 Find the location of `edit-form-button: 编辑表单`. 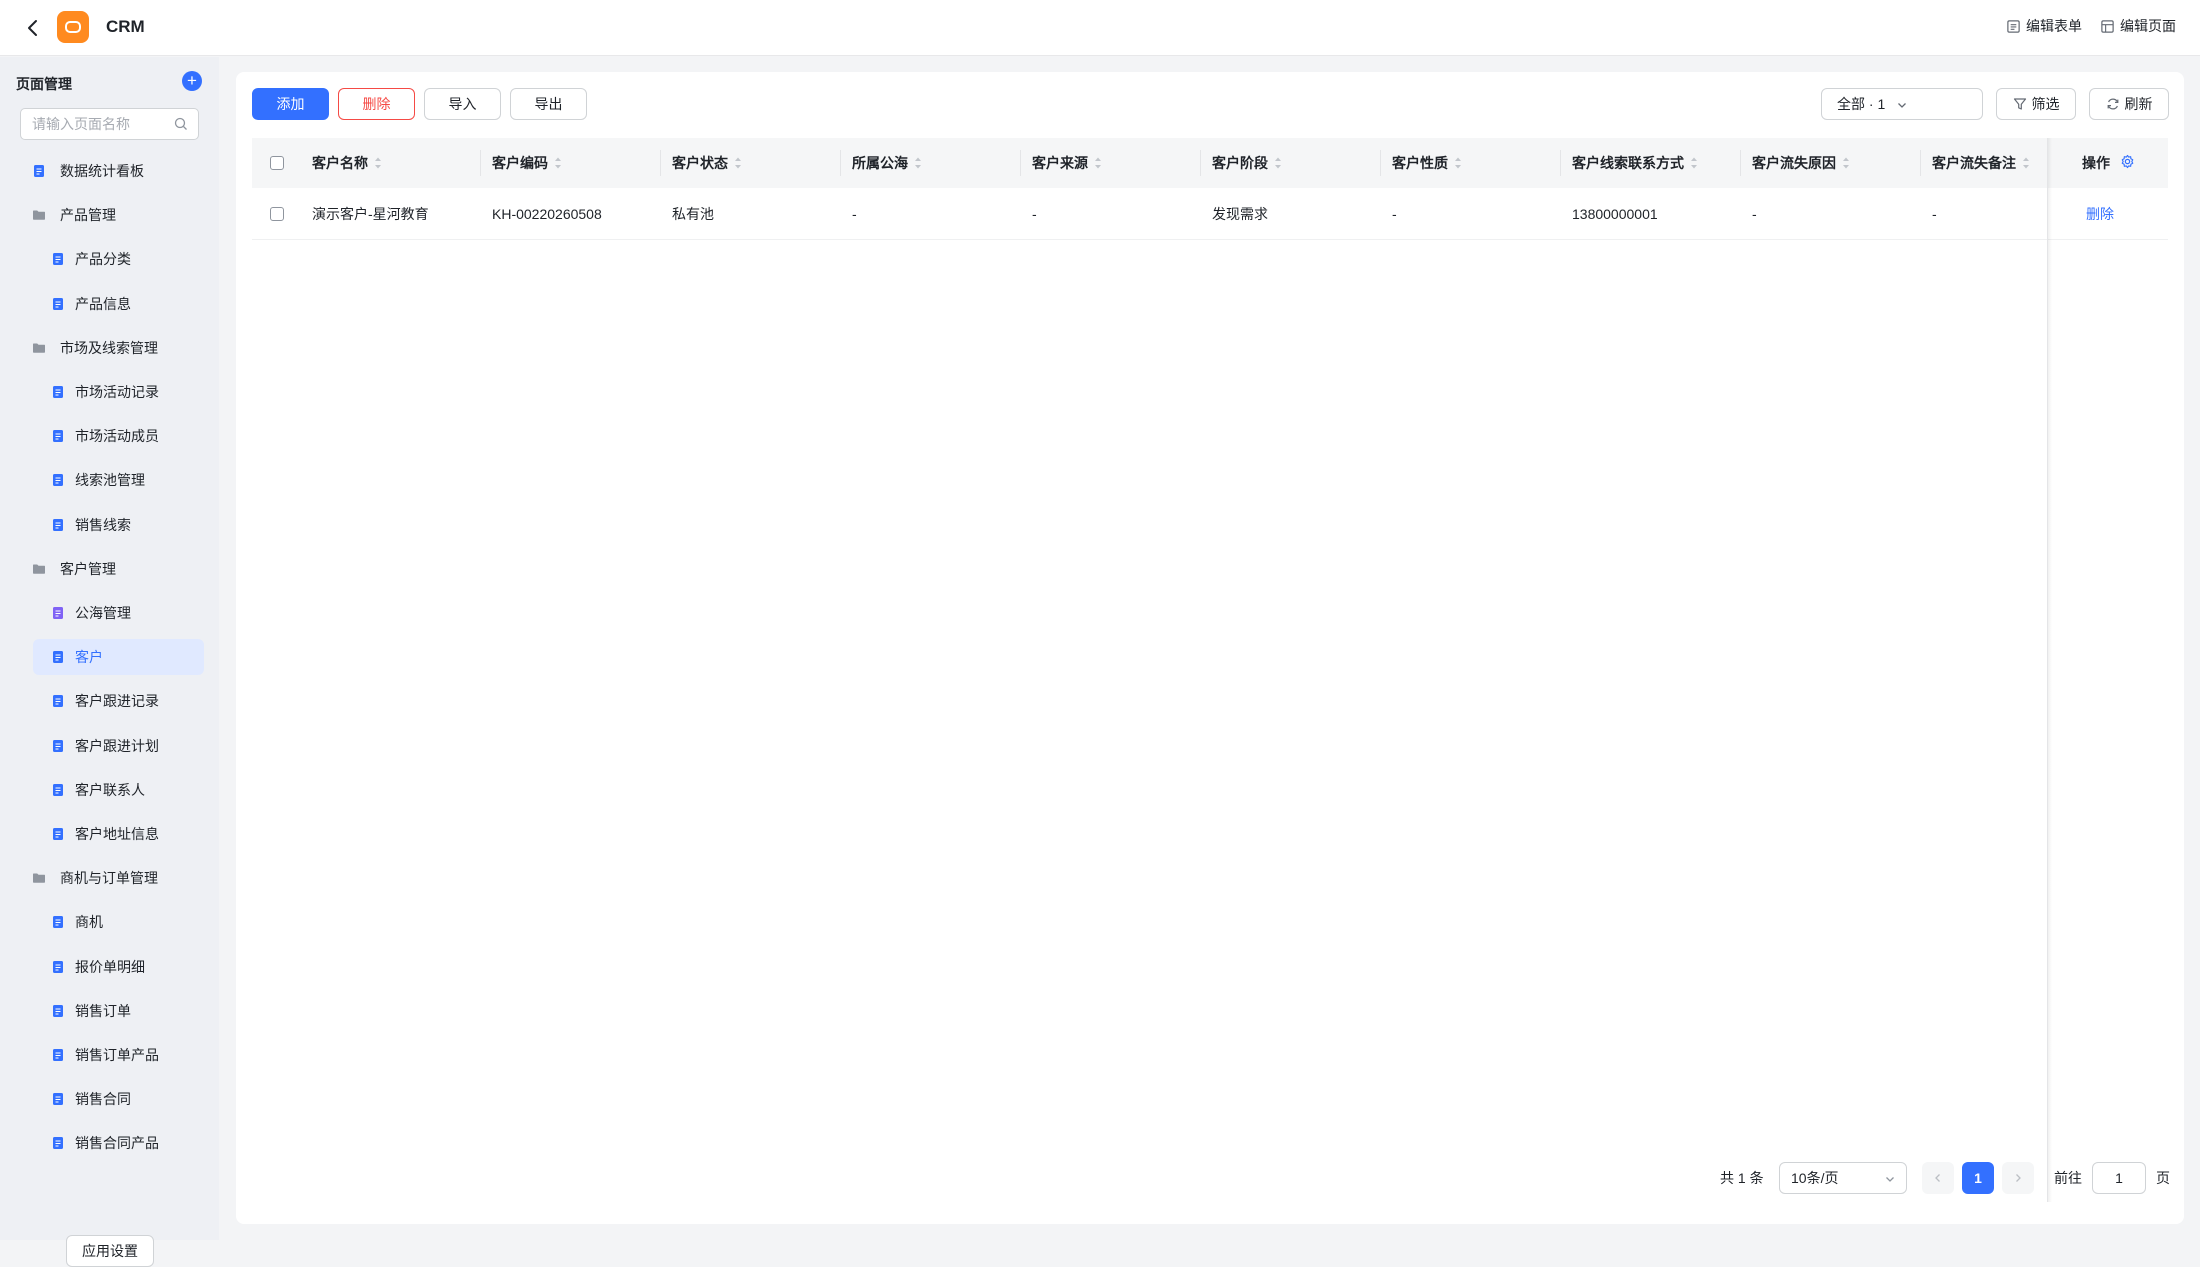

edit-form-button: 编辑表单 is located at coordinates (2044, 26).